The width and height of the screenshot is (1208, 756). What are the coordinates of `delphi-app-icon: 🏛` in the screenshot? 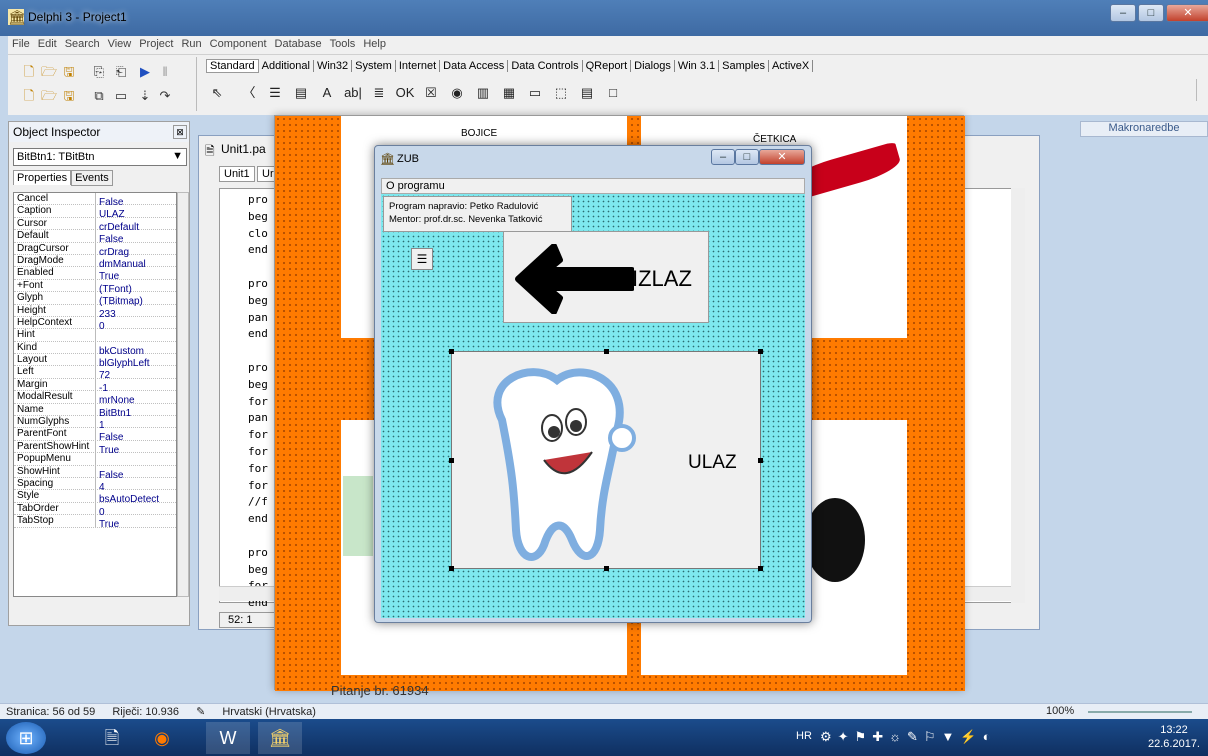 It's located at (17, 17).